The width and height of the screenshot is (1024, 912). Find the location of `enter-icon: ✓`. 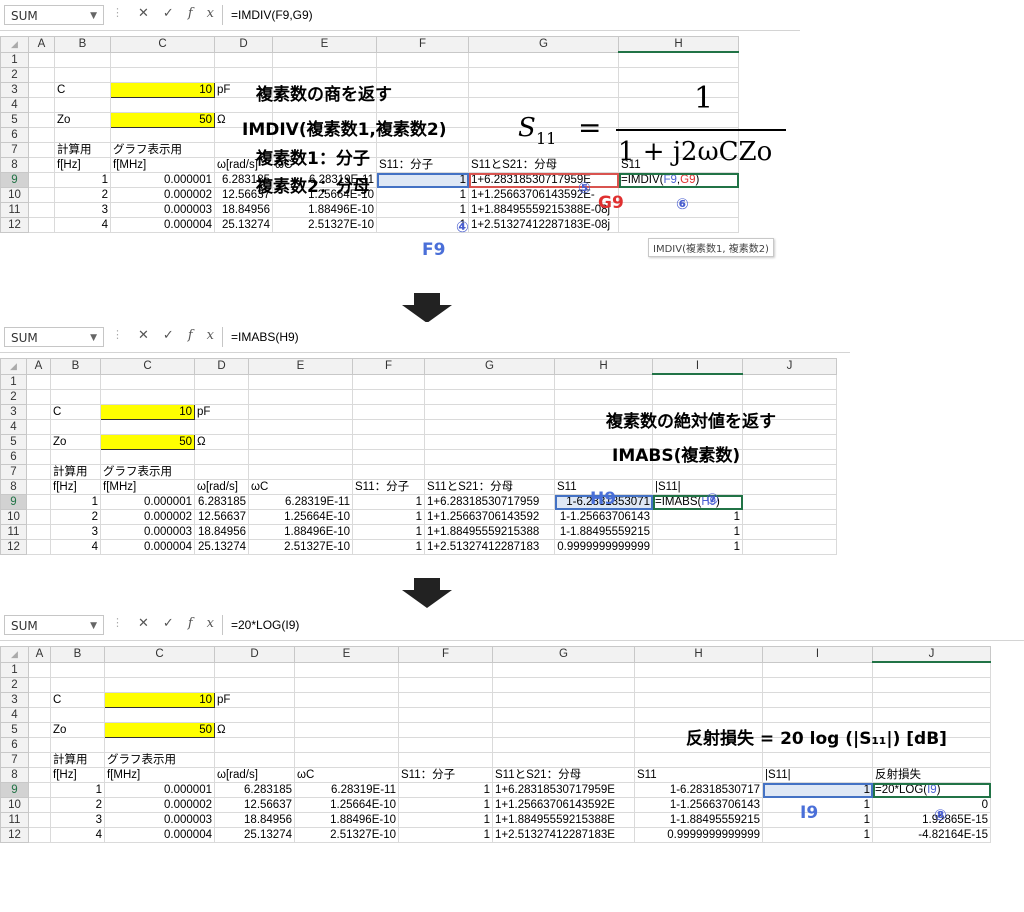

enter-icon: ✓ is located at coordinates (175, 13).